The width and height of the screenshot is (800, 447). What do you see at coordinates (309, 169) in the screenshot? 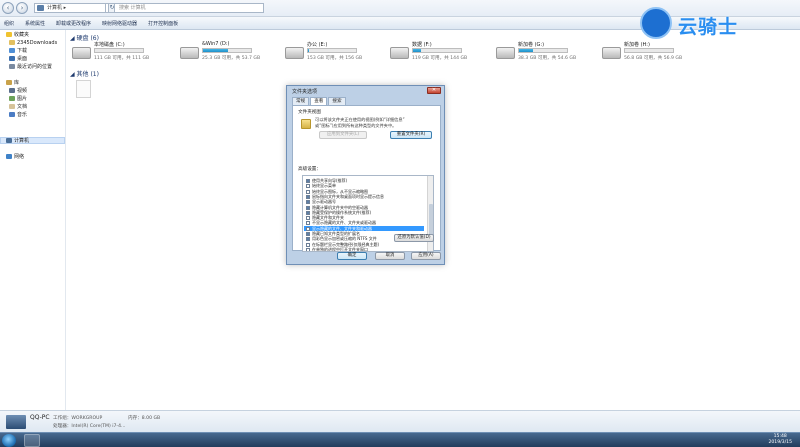
I see `advanced-settings-heading: 高级设置：` at bounding box center [309, 169].